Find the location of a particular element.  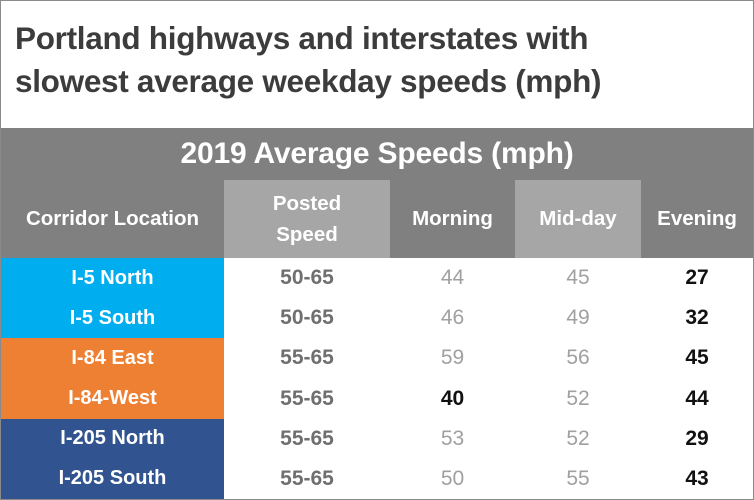

cell-corridor: I-5 North is located at coordinates (112, 278).